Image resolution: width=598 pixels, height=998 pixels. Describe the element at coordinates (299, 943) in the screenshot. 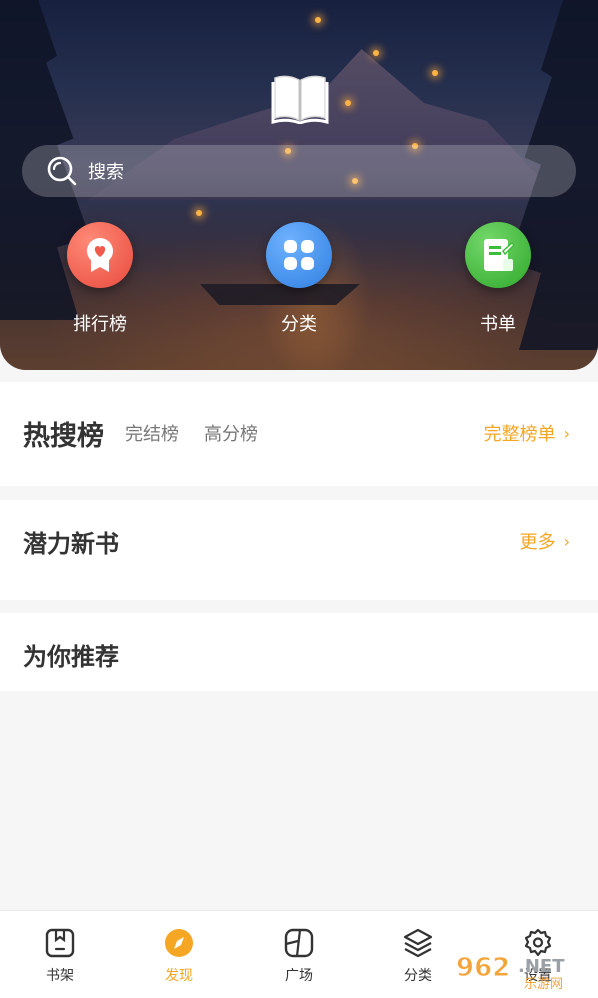

I see `square-plaza-icon` at that location.